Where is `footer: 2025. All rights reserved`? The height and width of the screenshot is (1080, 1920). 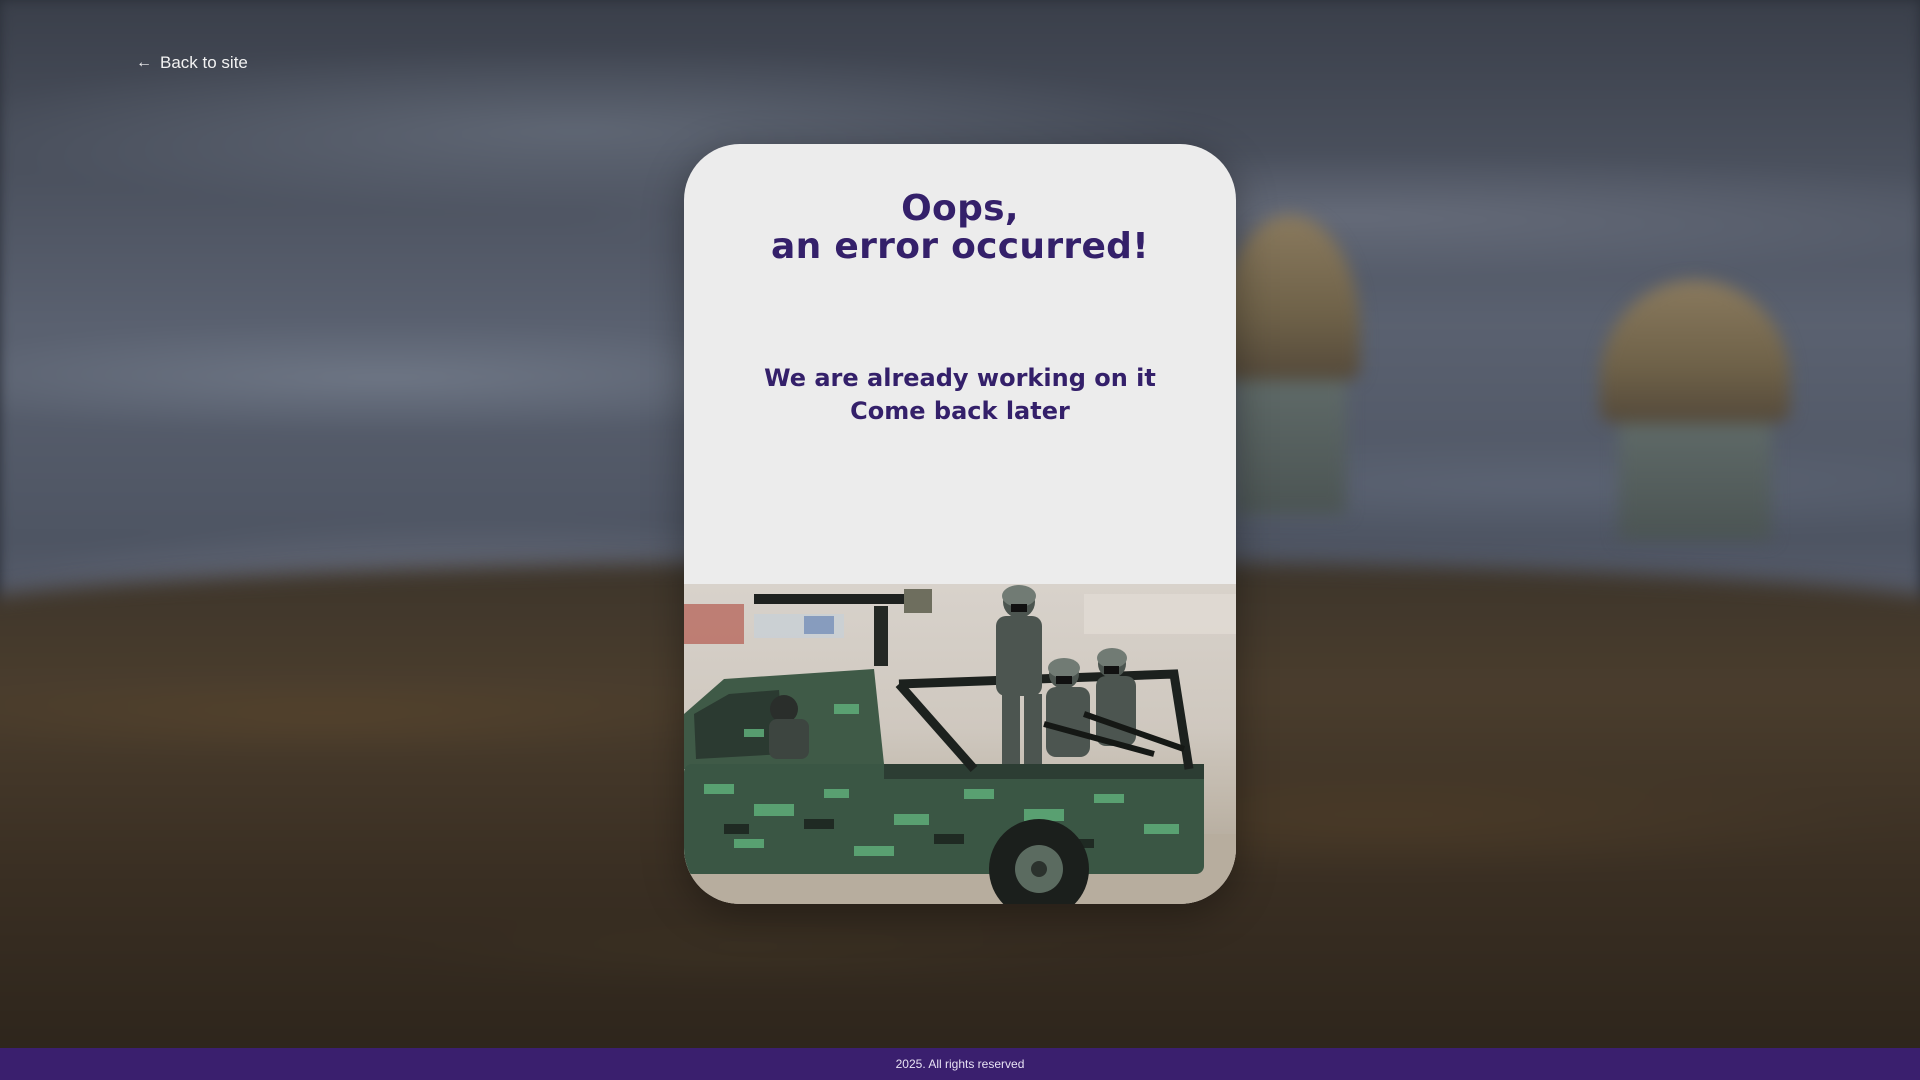
footer: 2025. All rights reserved is located at coordinates (960, 1064).